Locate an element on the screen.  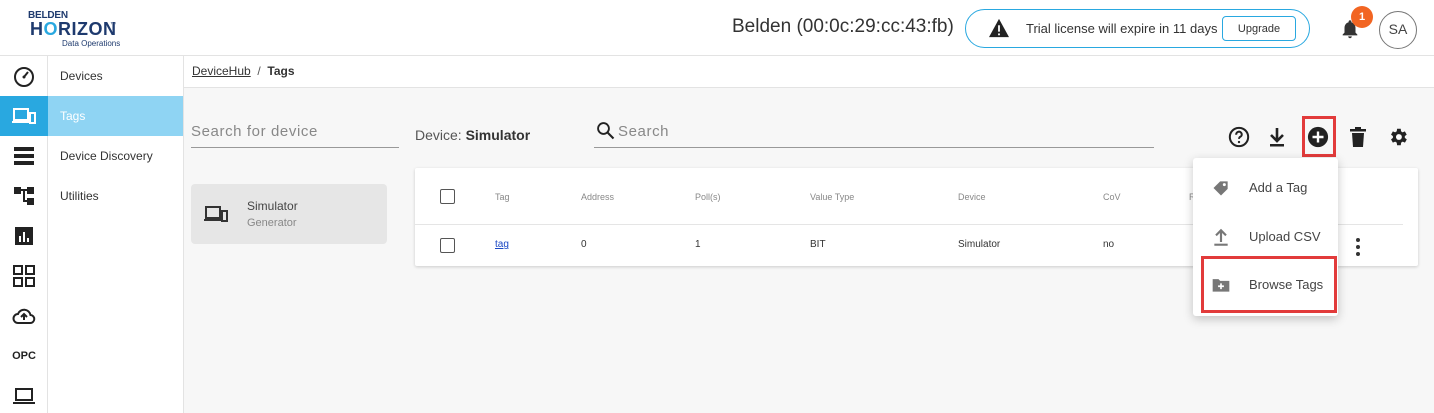
apps-icon is located at coordinates (24, 276).